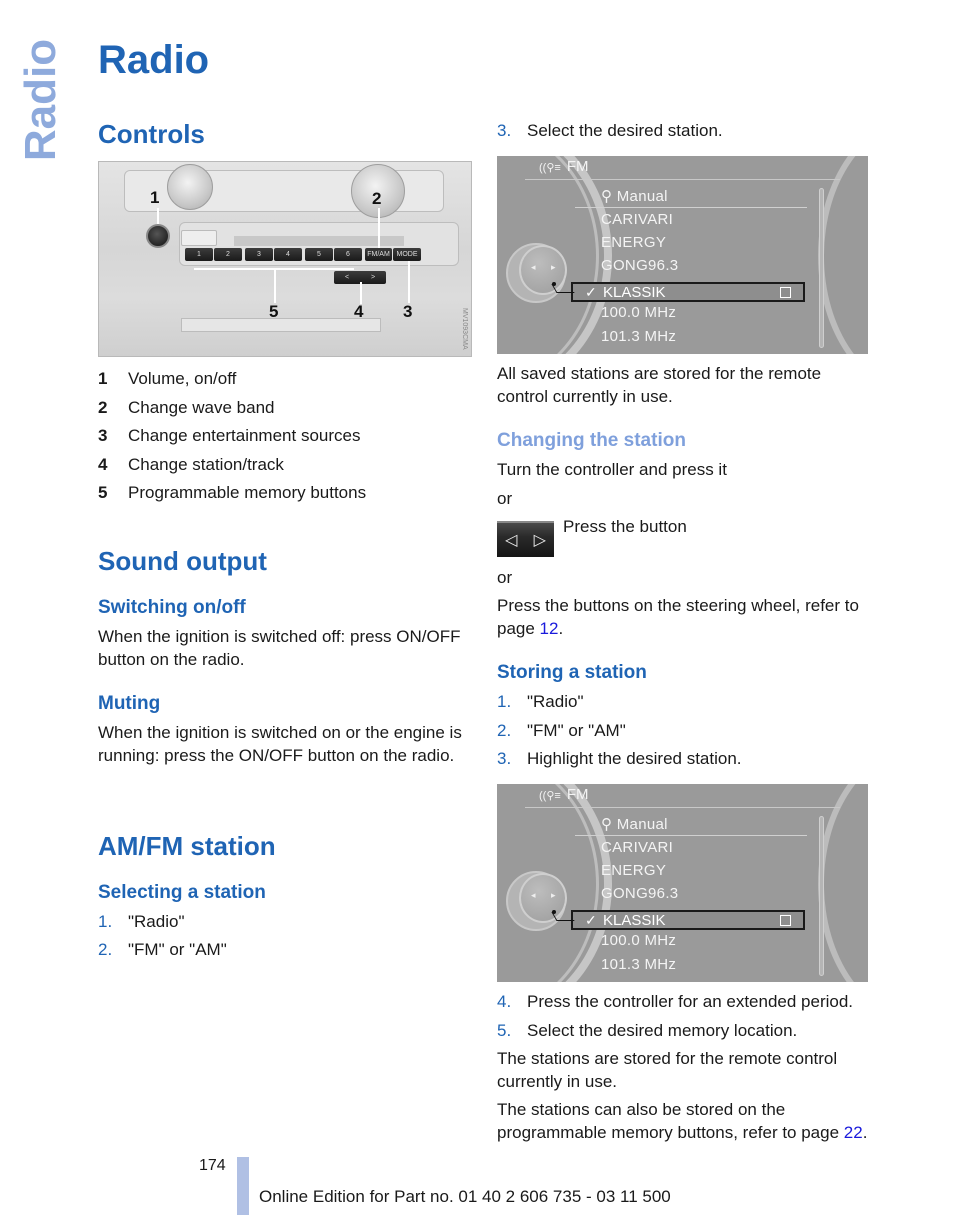 This screenshot has height=1215, width=954. I want to click on screen-arc, so click(843, 883).